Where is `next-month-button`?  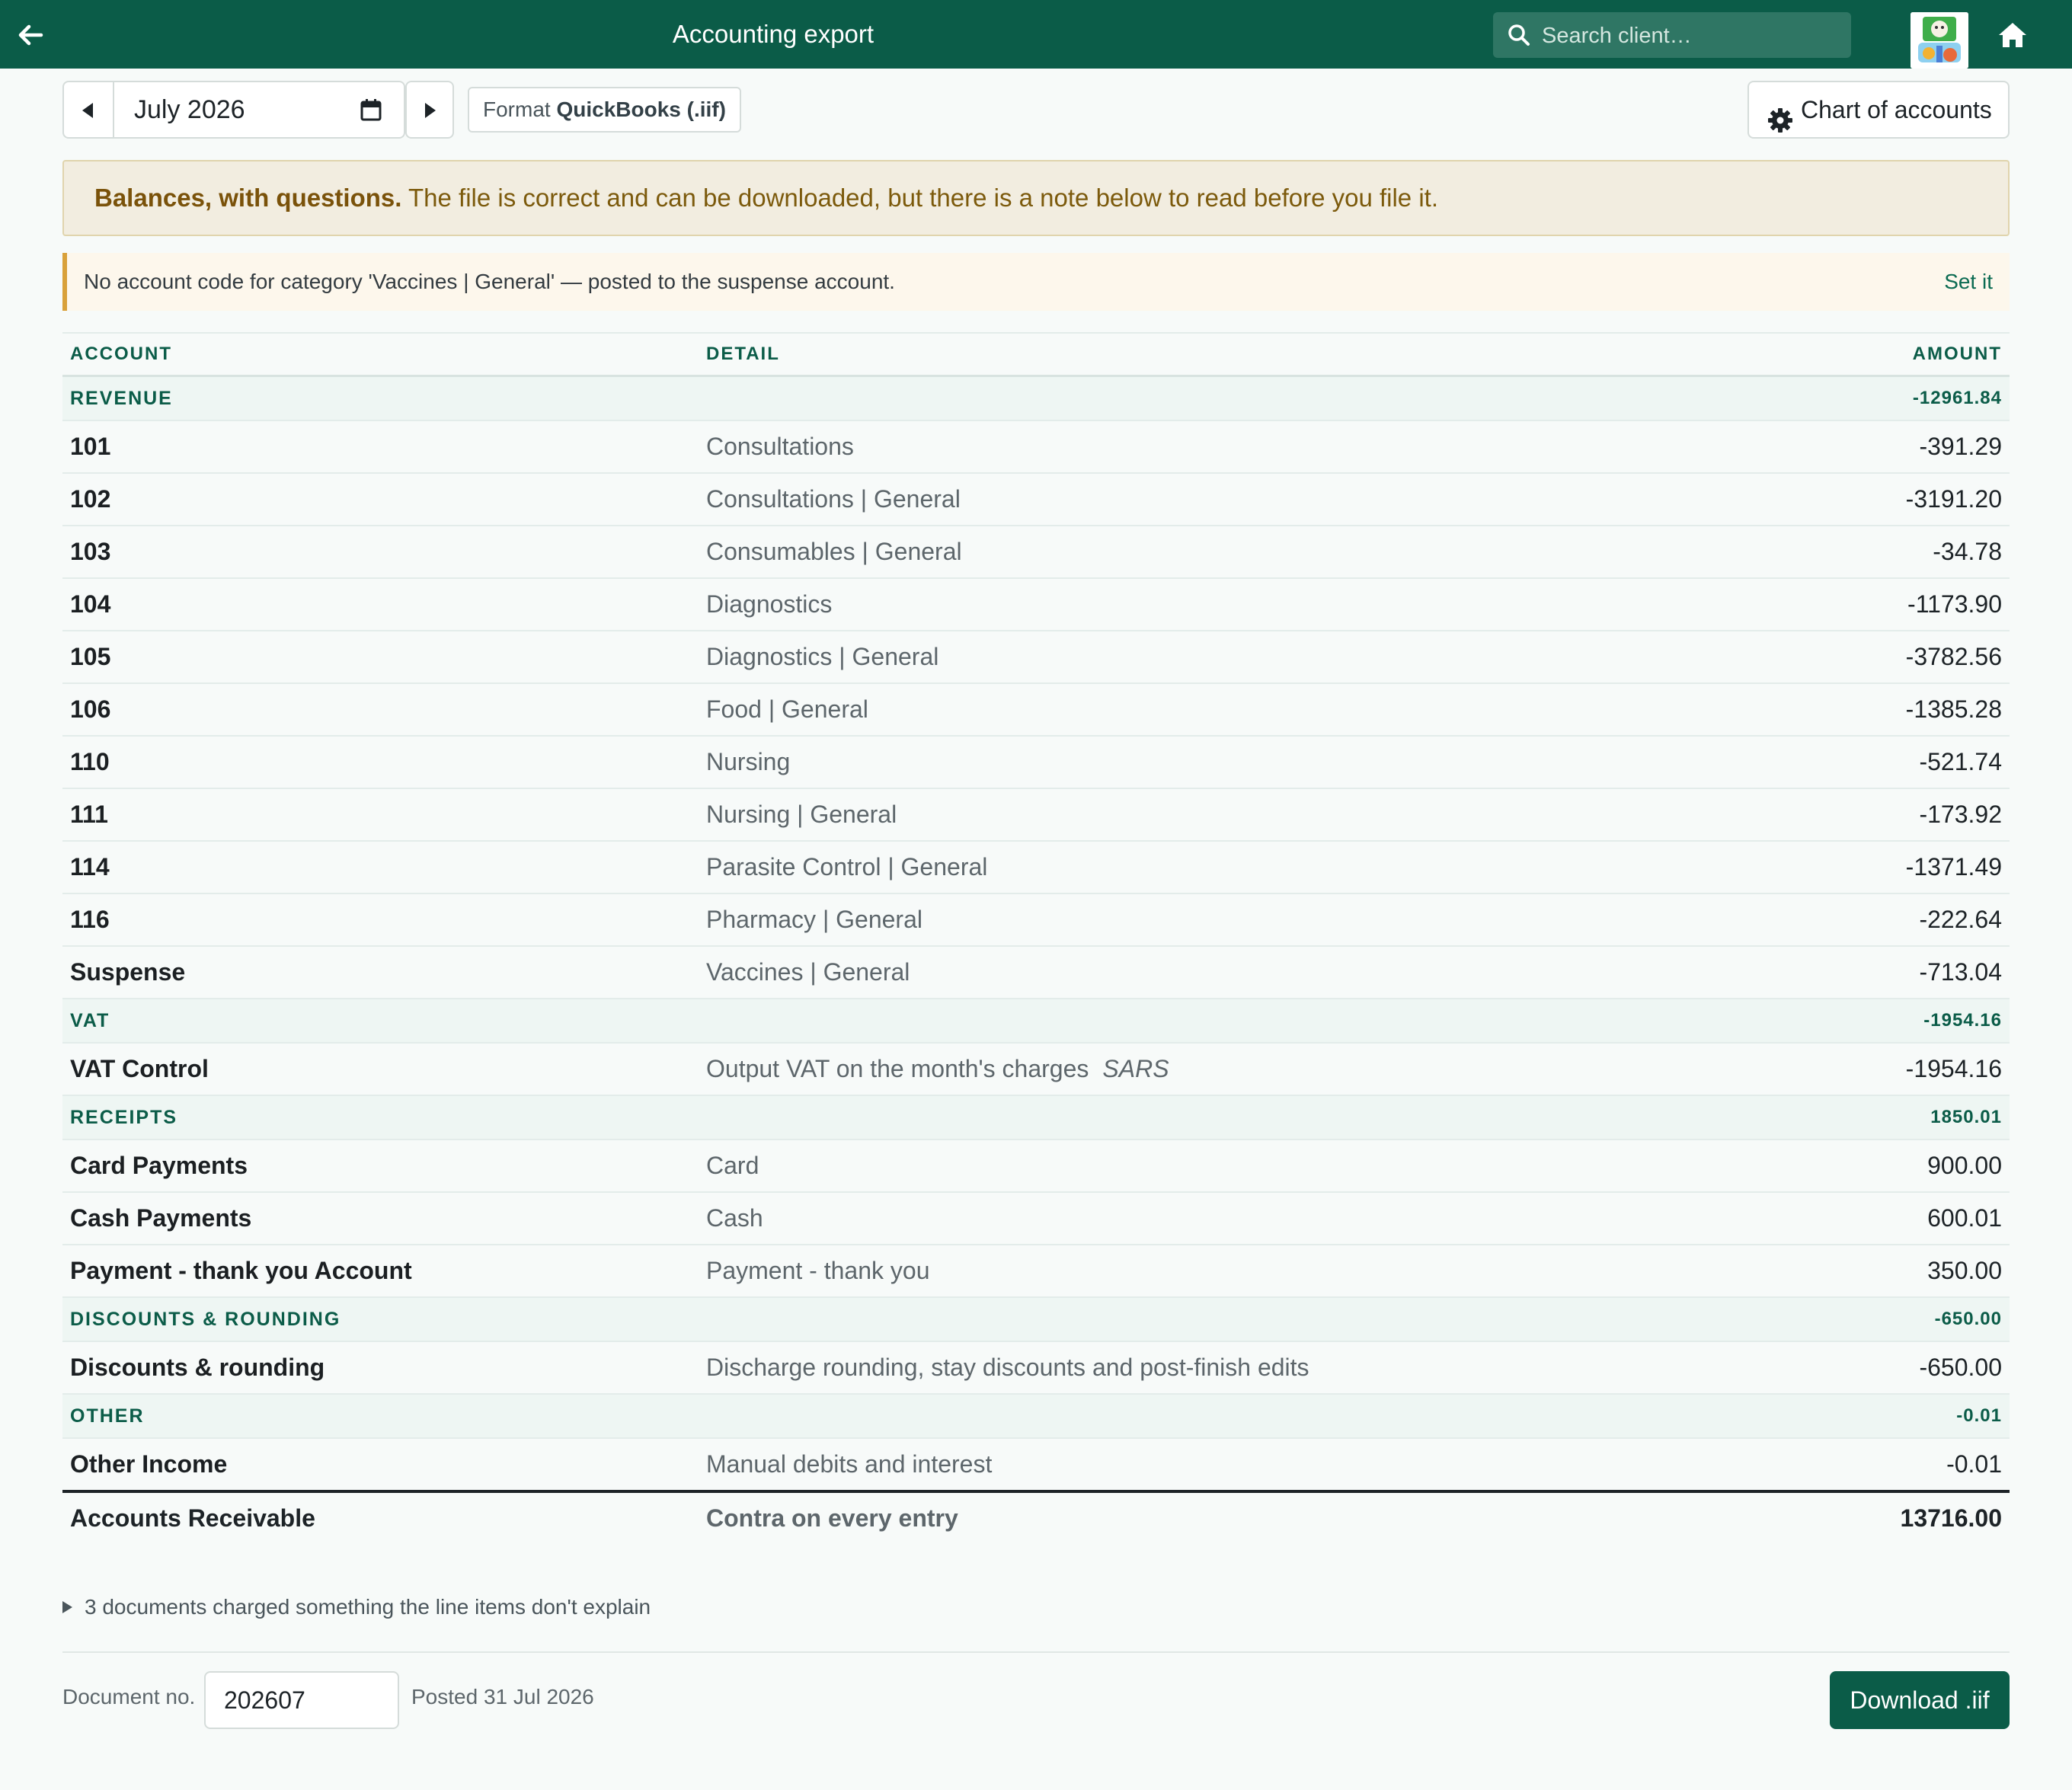 next-month-button is located at coordinates (429, 110).